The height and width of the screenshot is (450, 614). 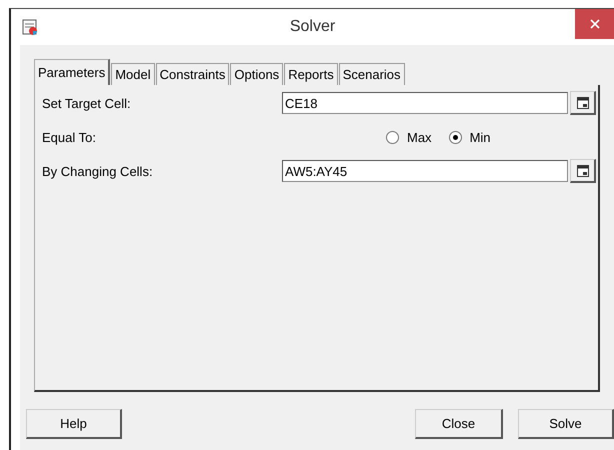 I want to click on close-icon, so click(x=595, y=24).